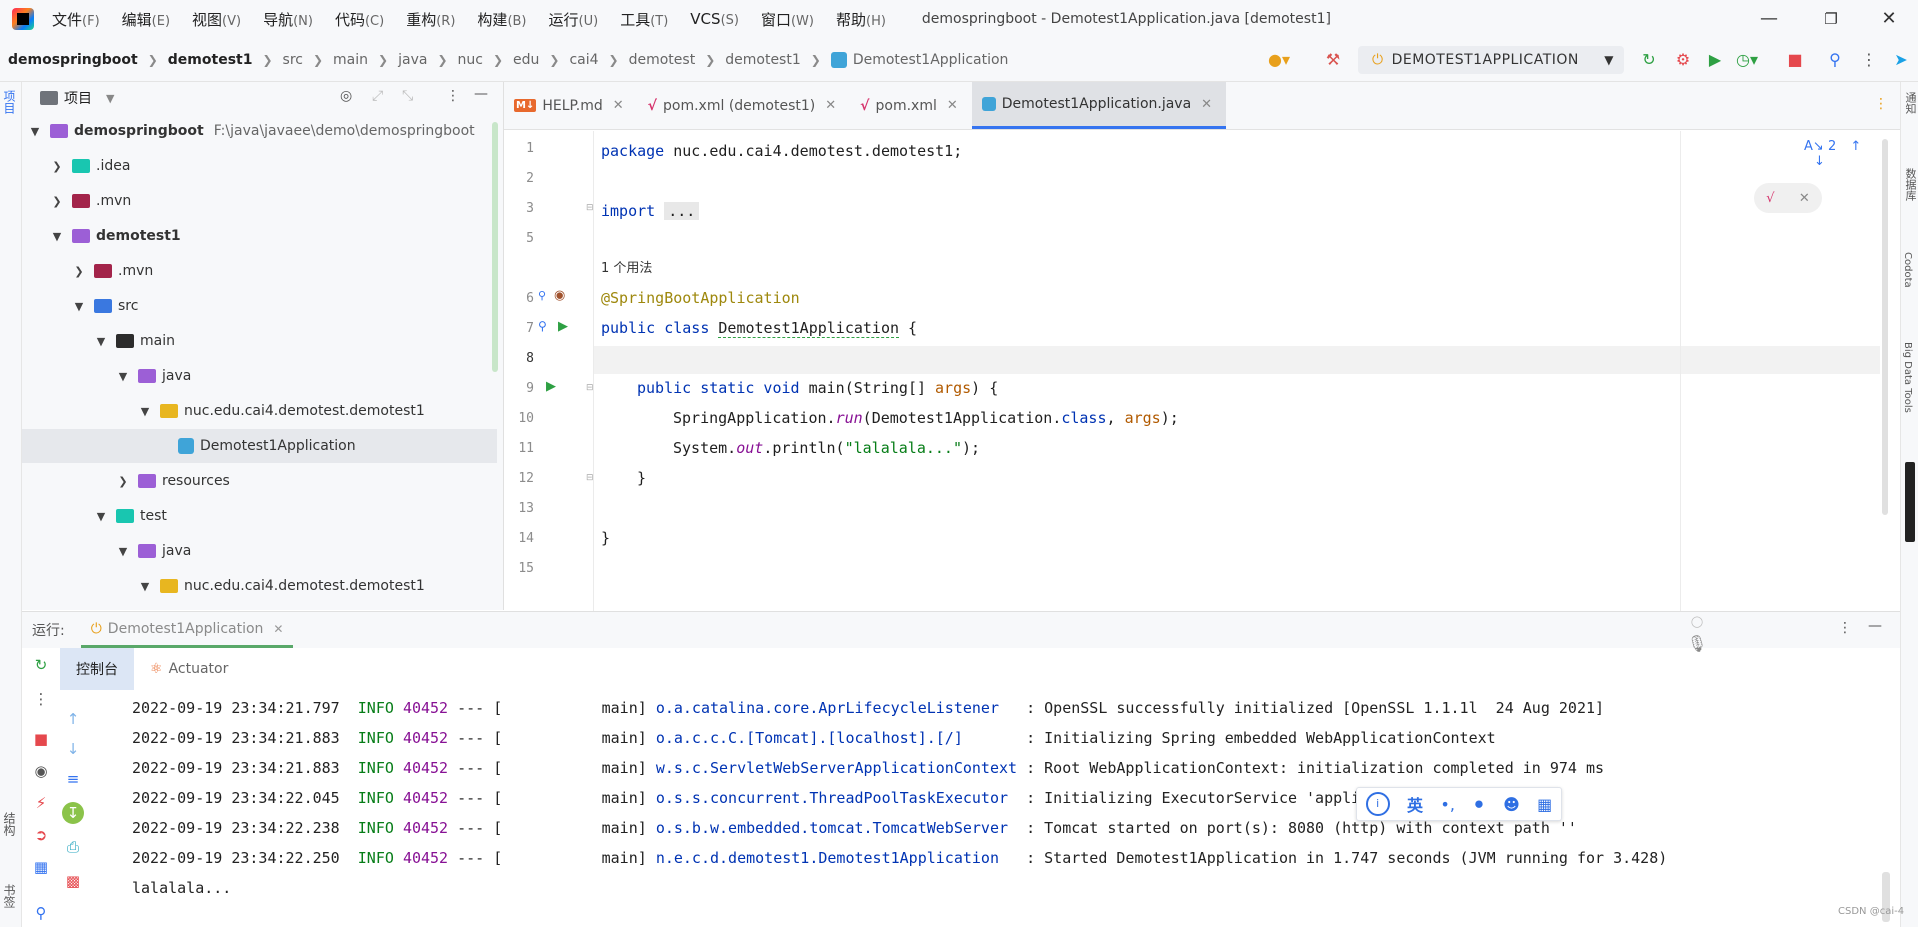 This screenshot has width=1918, height=928. Describe the element at coordinates (501, 19) in the screenshot. I see `menu-build: 构建(B)` at that location.